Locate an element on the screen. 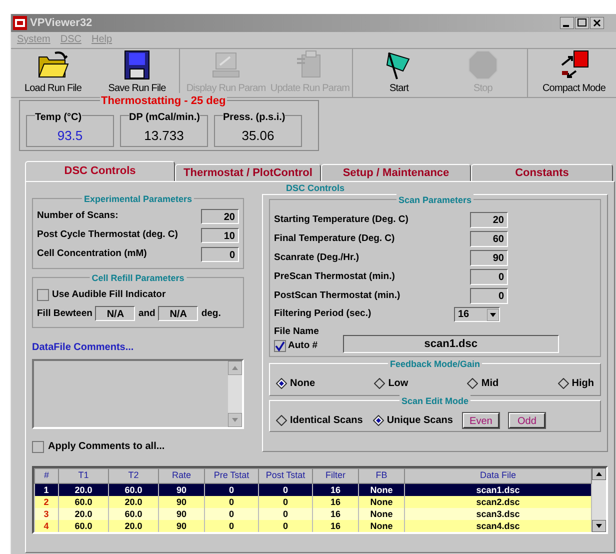 The image size is (616, 554). column-header: # is located at coordinates (46, 476).